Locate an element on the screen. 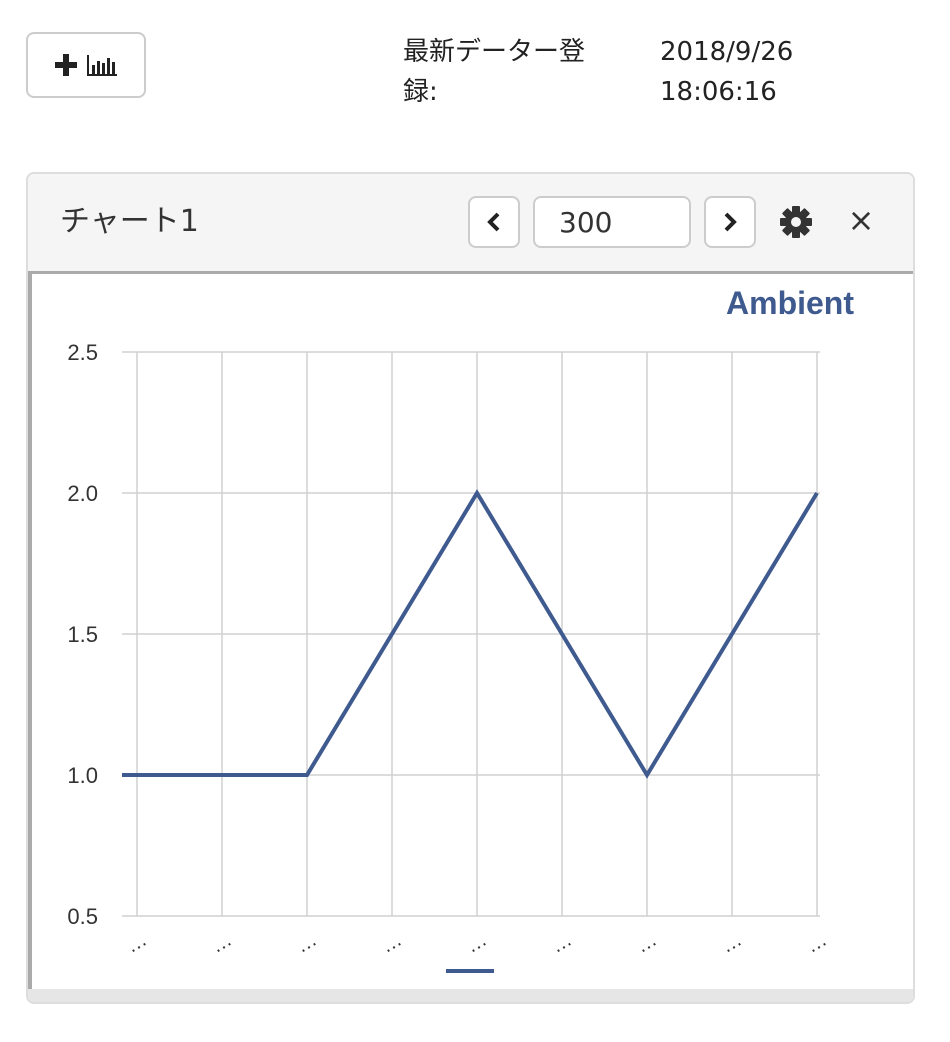 The image size is (950, 1042). next-button is located at coordinates (730, 222).